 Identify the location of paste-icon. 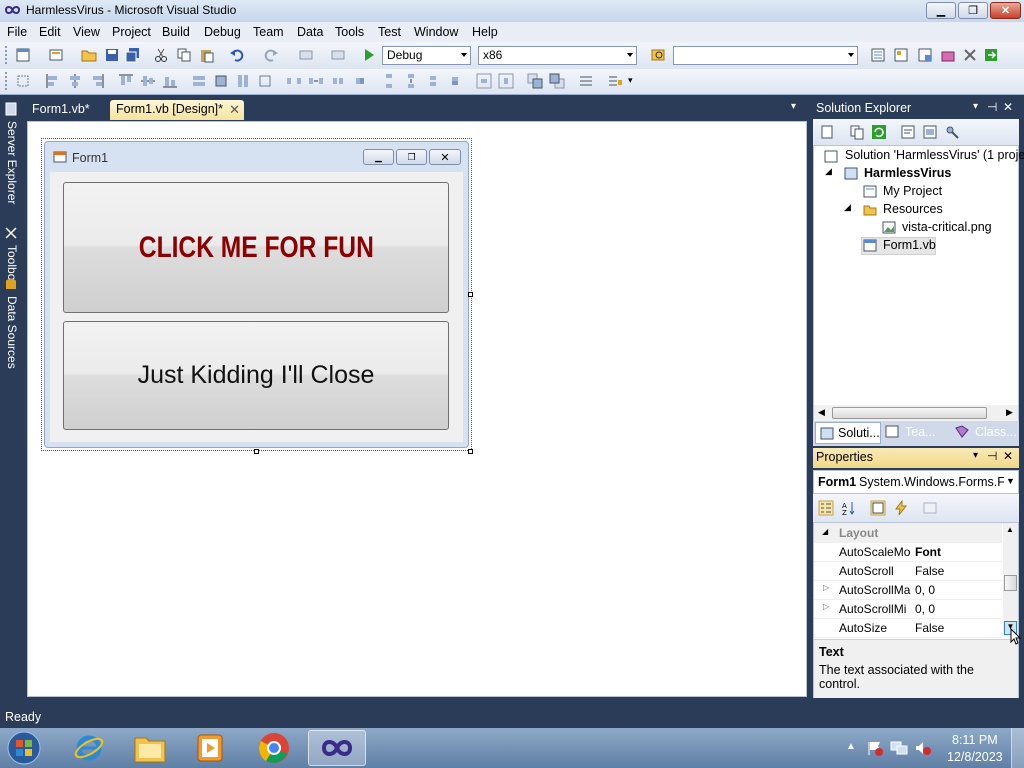
(207, 55).